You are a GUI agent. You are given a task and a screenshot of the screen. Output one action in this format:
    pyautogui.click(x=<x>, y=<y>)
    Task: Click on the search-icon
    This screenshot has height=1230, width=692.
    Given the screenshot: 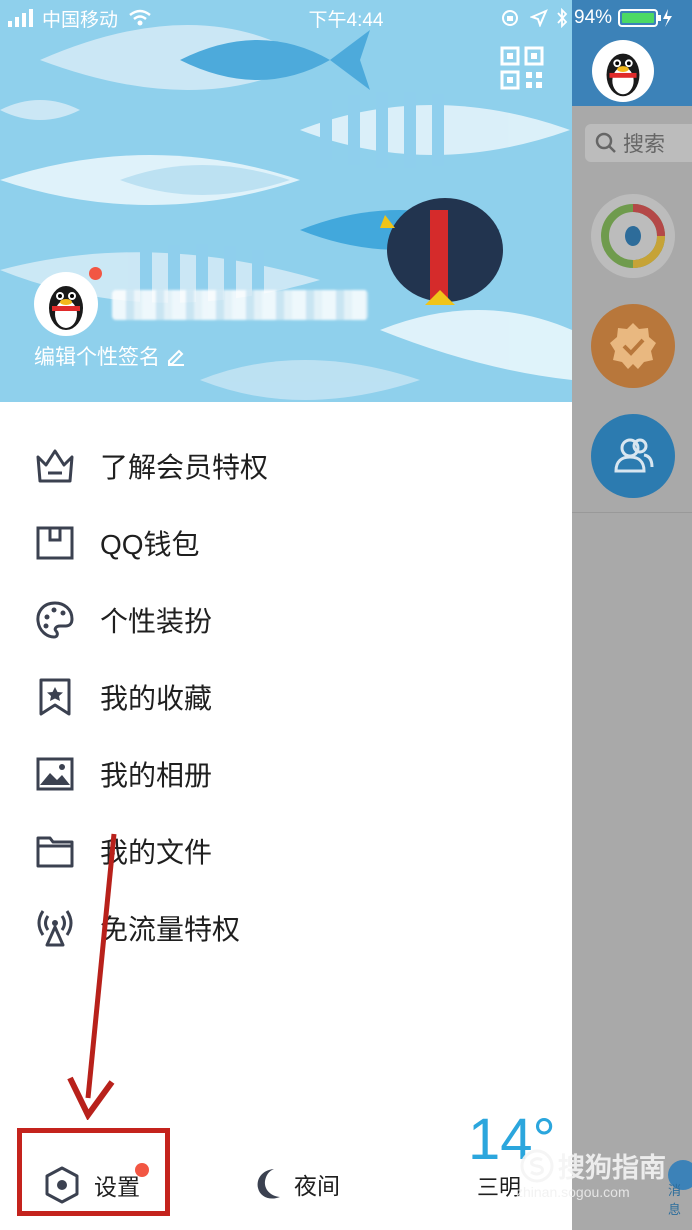 What is the action you would take?
    pyautogui.click(x=605, y=142)
    